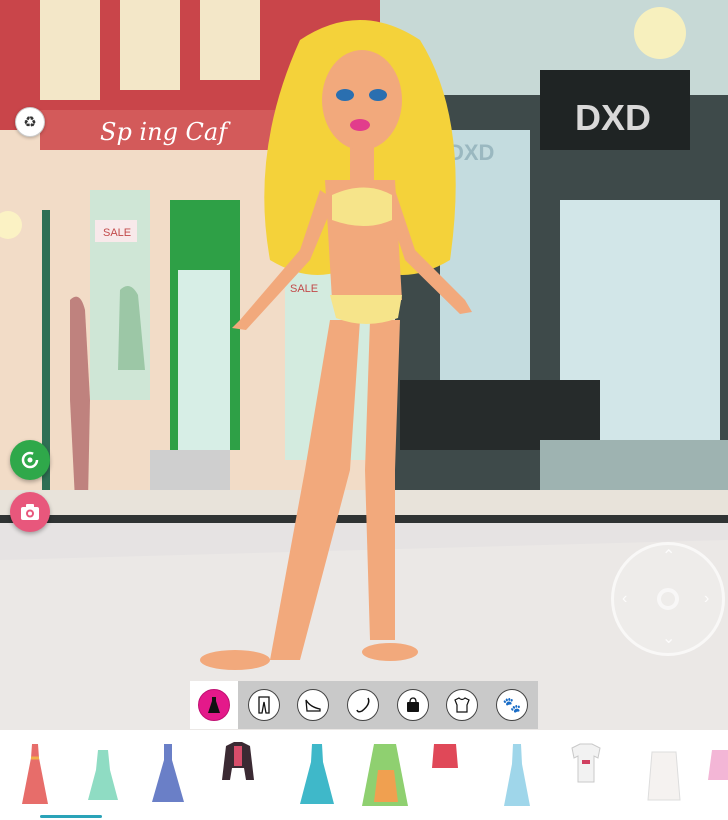 The image size is (728, 820). What do you see at coordinates (586, 774) in the screenshot?
I see `white-tshirt-top-item` at bounding box center [586, 774].